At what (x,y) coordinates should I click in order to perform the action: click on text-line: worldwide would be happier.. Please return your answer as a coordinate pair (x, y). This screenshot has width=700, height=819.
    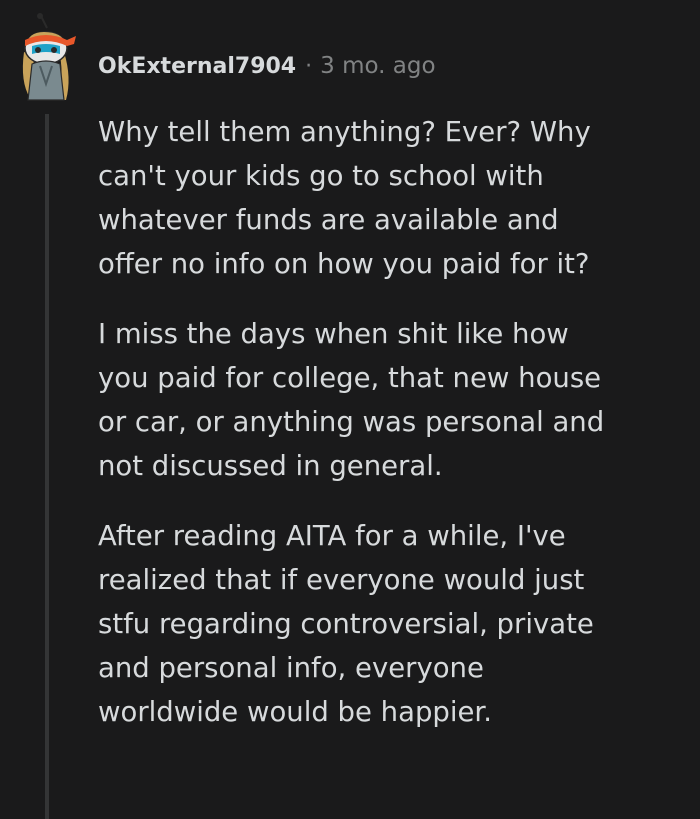
    Looking at the image, I should click on (295, 712).